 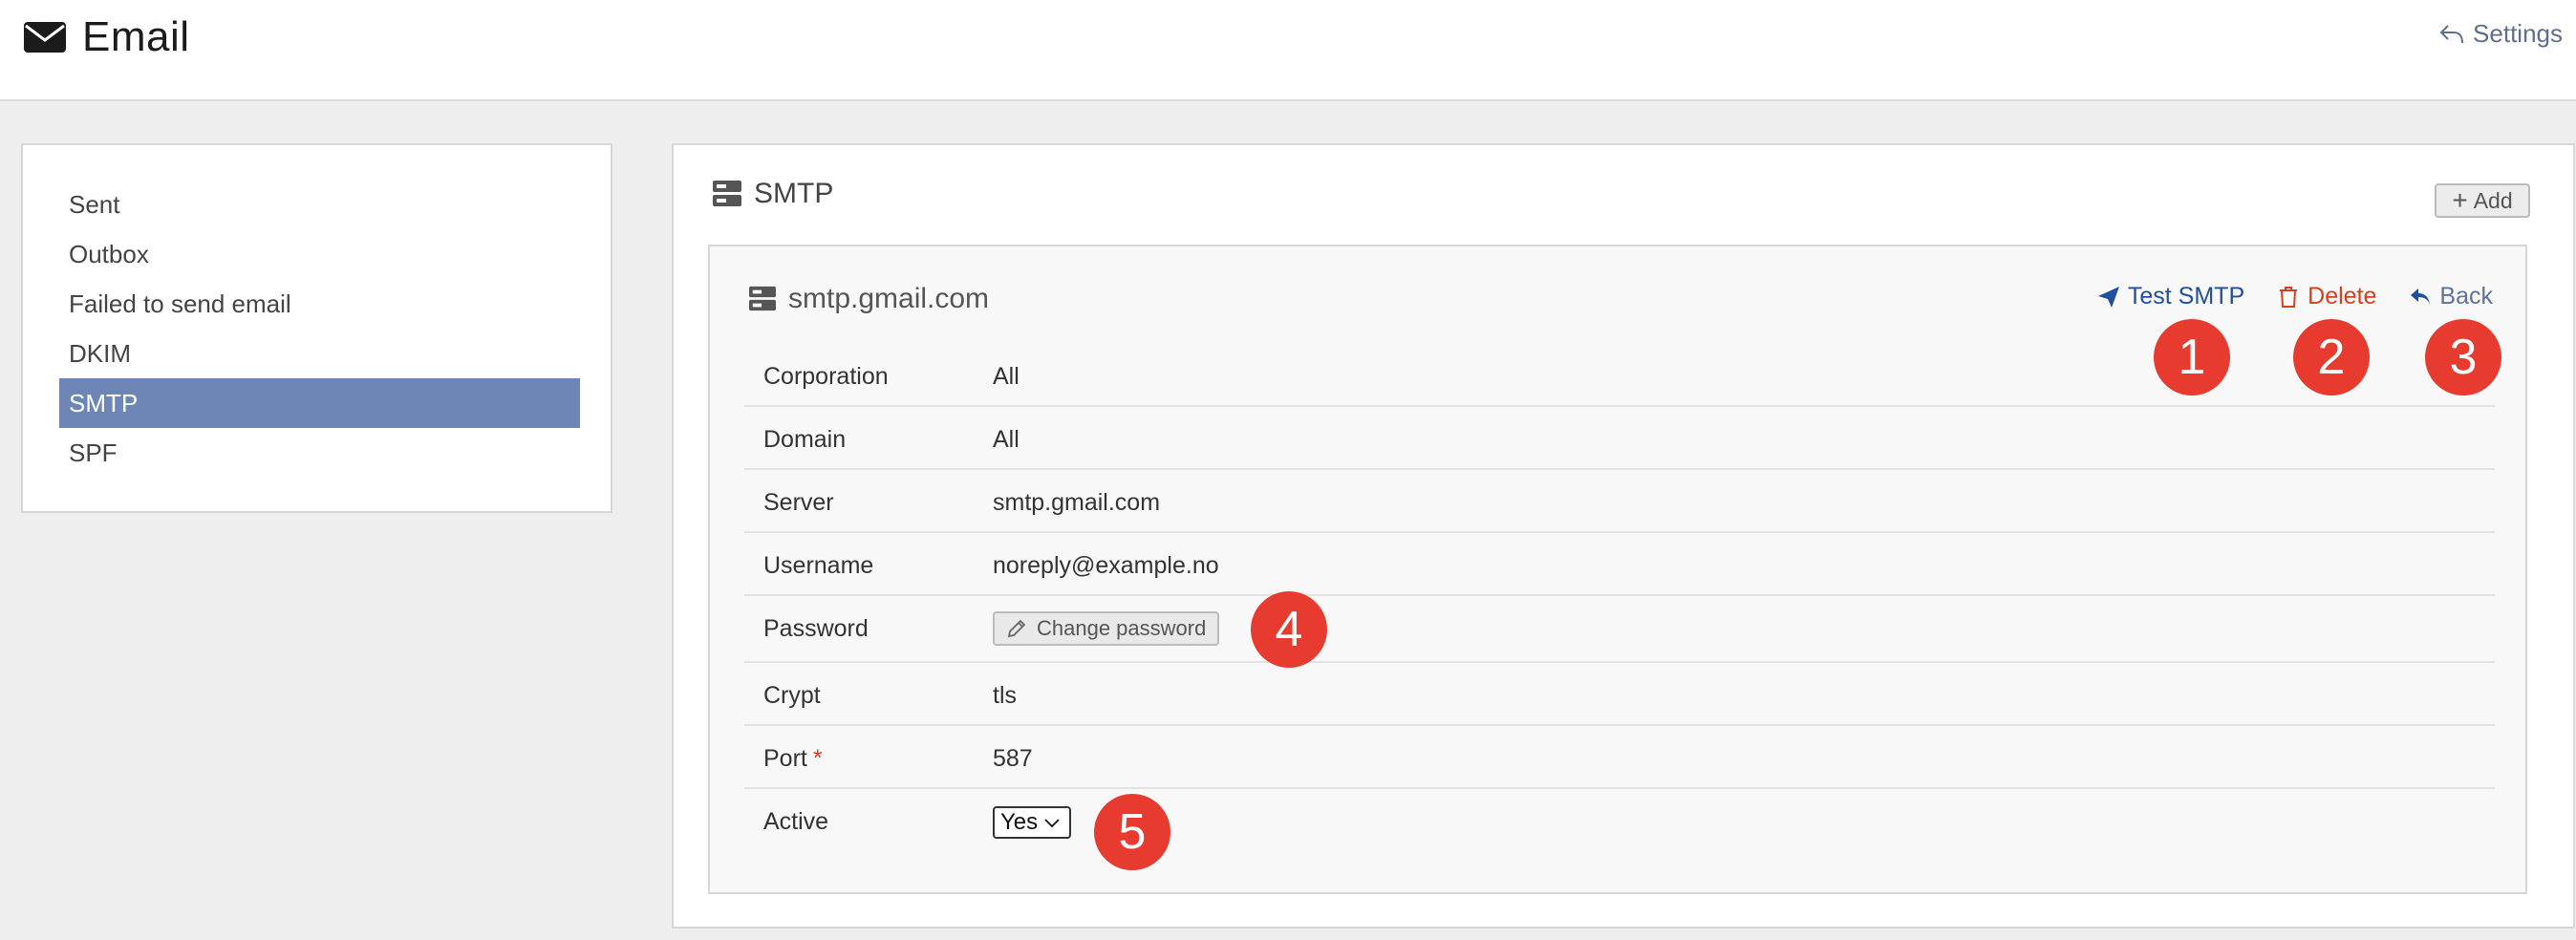 What do you see at coordinates (1006, 439) in the screenshot?
I see `domain-value: All` at bounding box center [1006, 439].